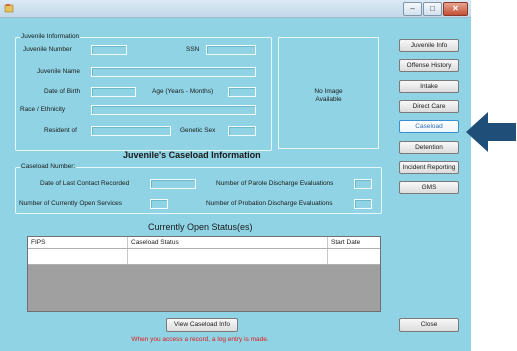 This screenshot has height=351, width=517. Describe the element at coordinates (78, 242) in the screenshot. I see `column-header-fips: FIPS` at that location.